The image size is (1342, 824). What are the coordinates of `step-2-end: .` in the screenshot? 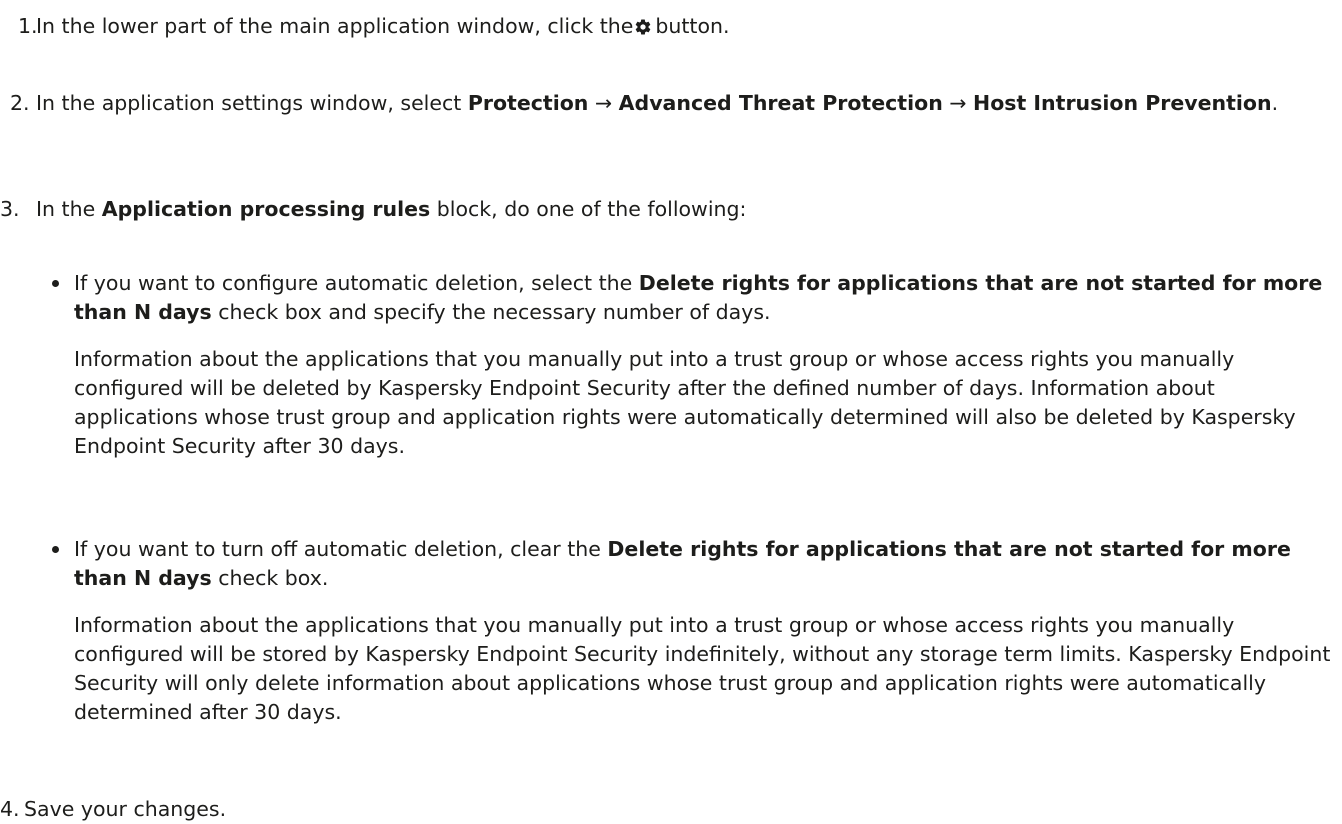 It's located at (1275, 103).